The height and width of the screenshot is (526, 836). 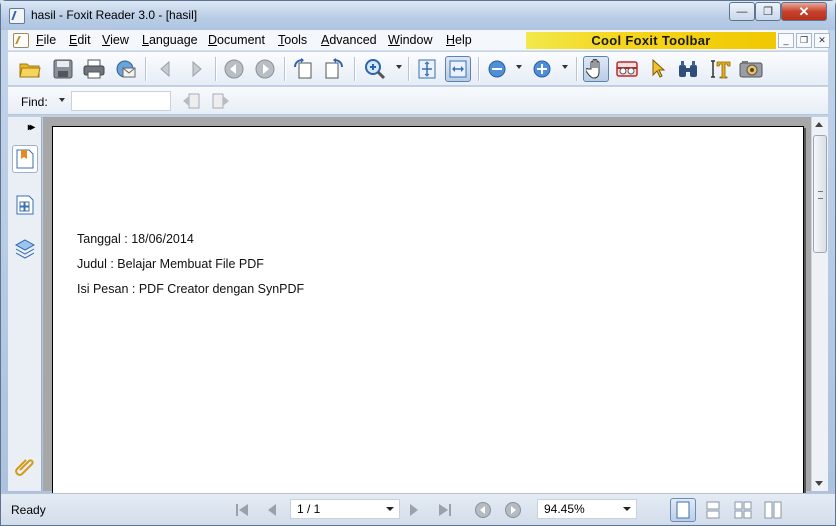 What do you see at coordinates (135, 239) in the screenshot?
I see `document-text-line: Tanggal : 18/06/2014` at bounding box center [135, 239].